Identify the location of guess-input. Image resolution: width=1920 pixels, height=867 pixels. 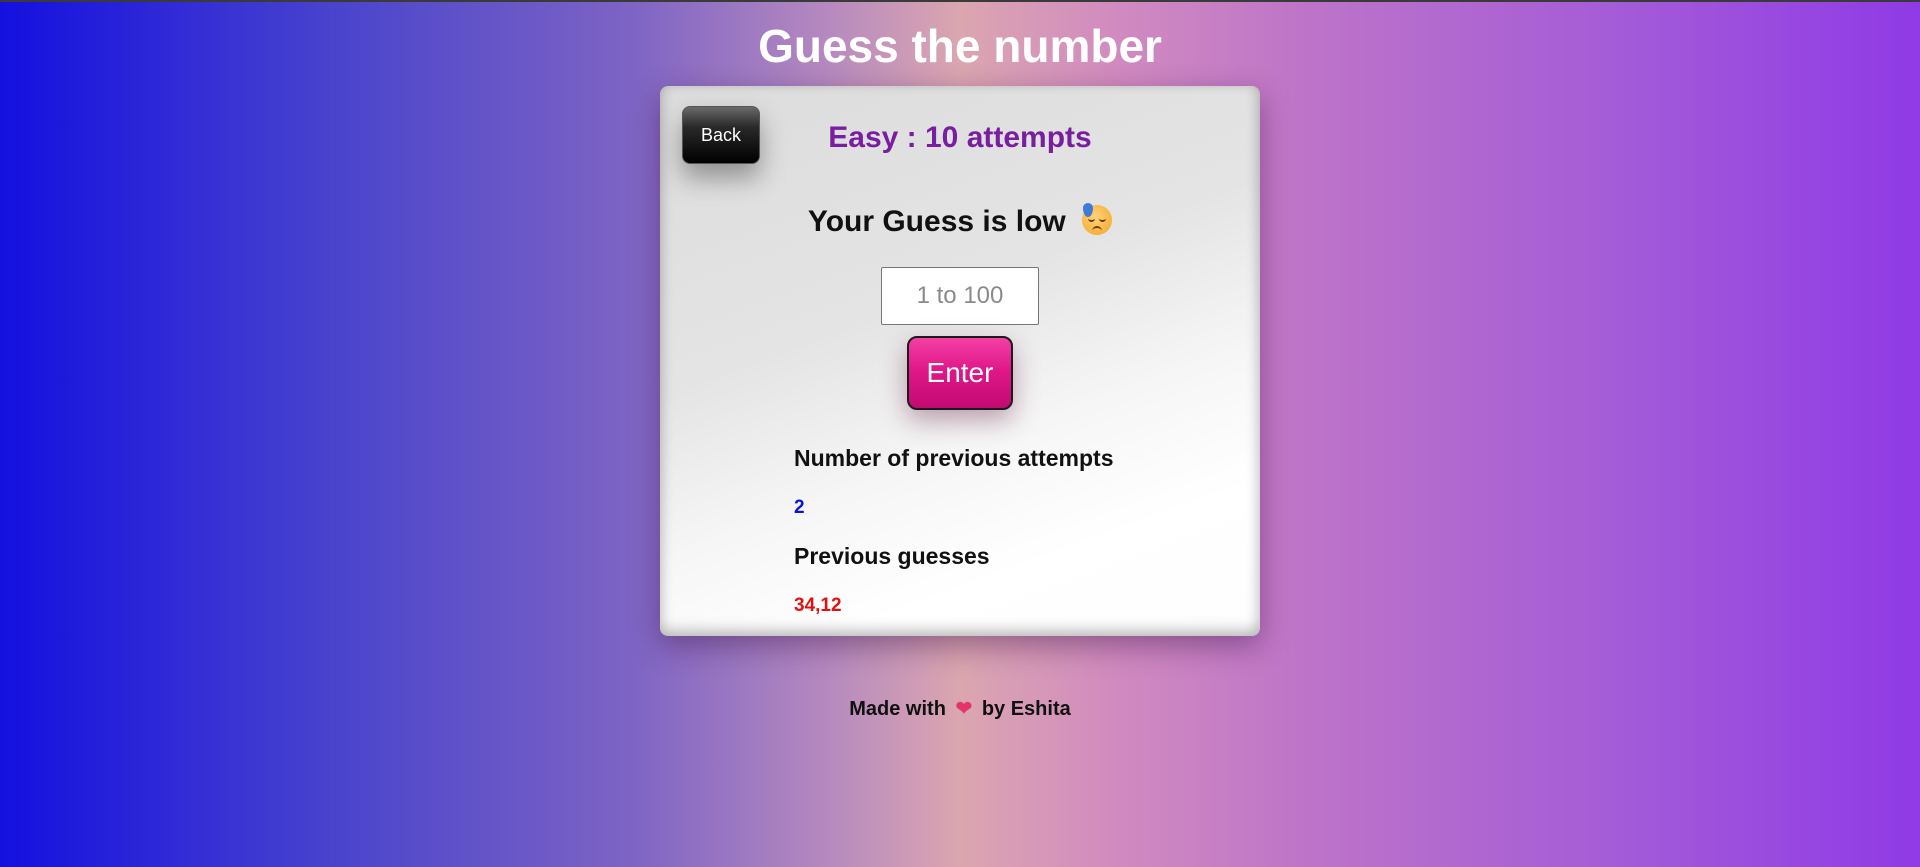
(960, 296).